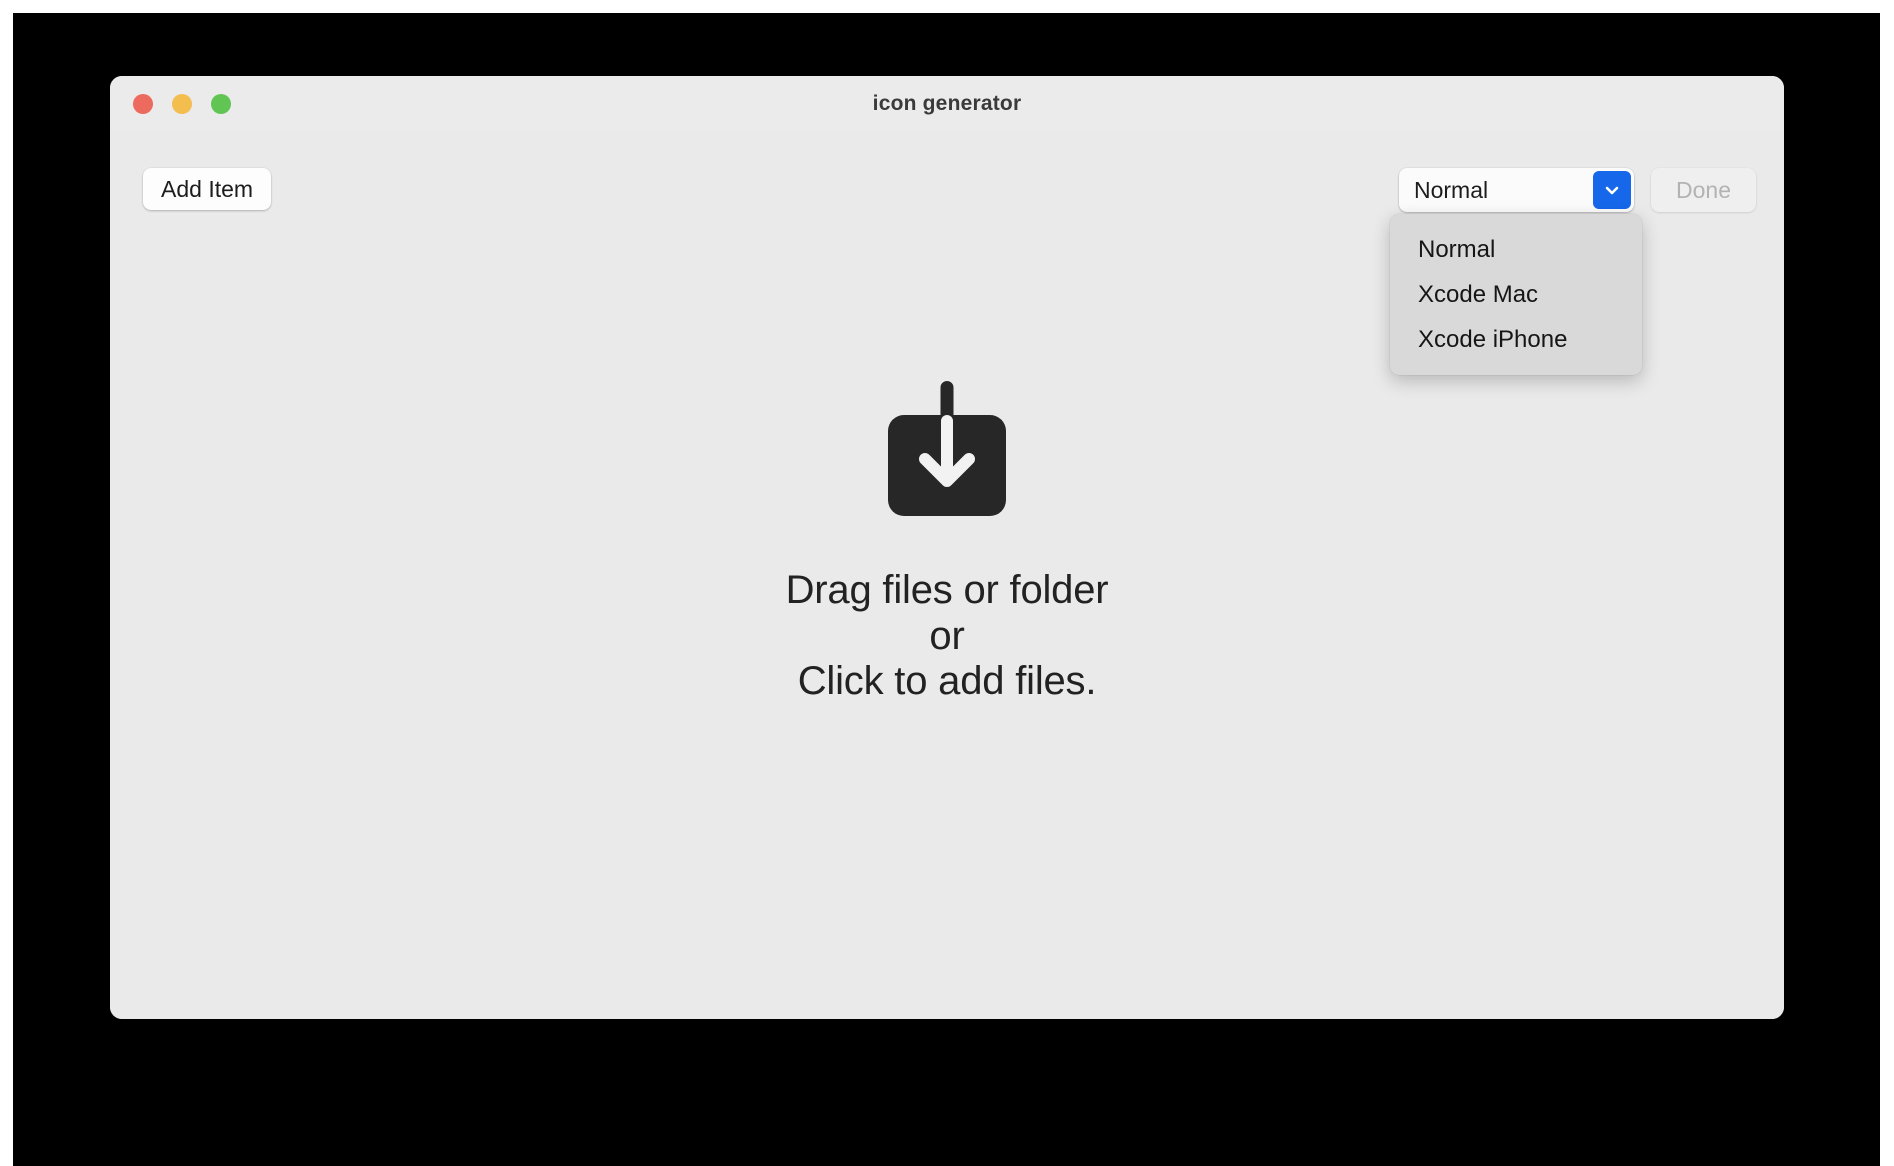  I want to click on mode-select-value: Normal, so click(1451, 190).